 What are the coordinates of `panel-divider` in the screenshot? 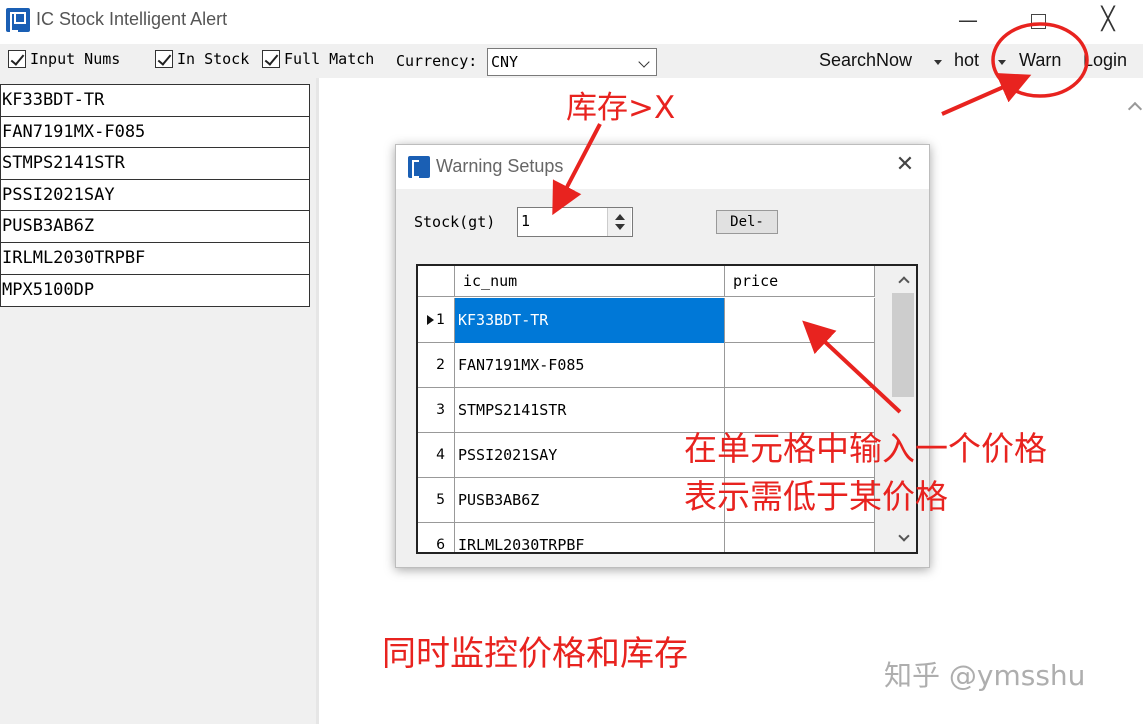 It's located at (317, 401).